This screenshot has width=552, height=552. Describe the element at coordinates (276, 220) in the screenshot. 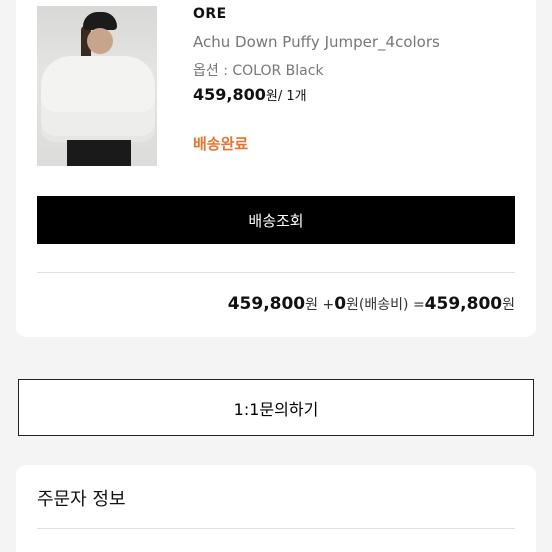

I see `track-delivery-button: 배송조회` at that location.